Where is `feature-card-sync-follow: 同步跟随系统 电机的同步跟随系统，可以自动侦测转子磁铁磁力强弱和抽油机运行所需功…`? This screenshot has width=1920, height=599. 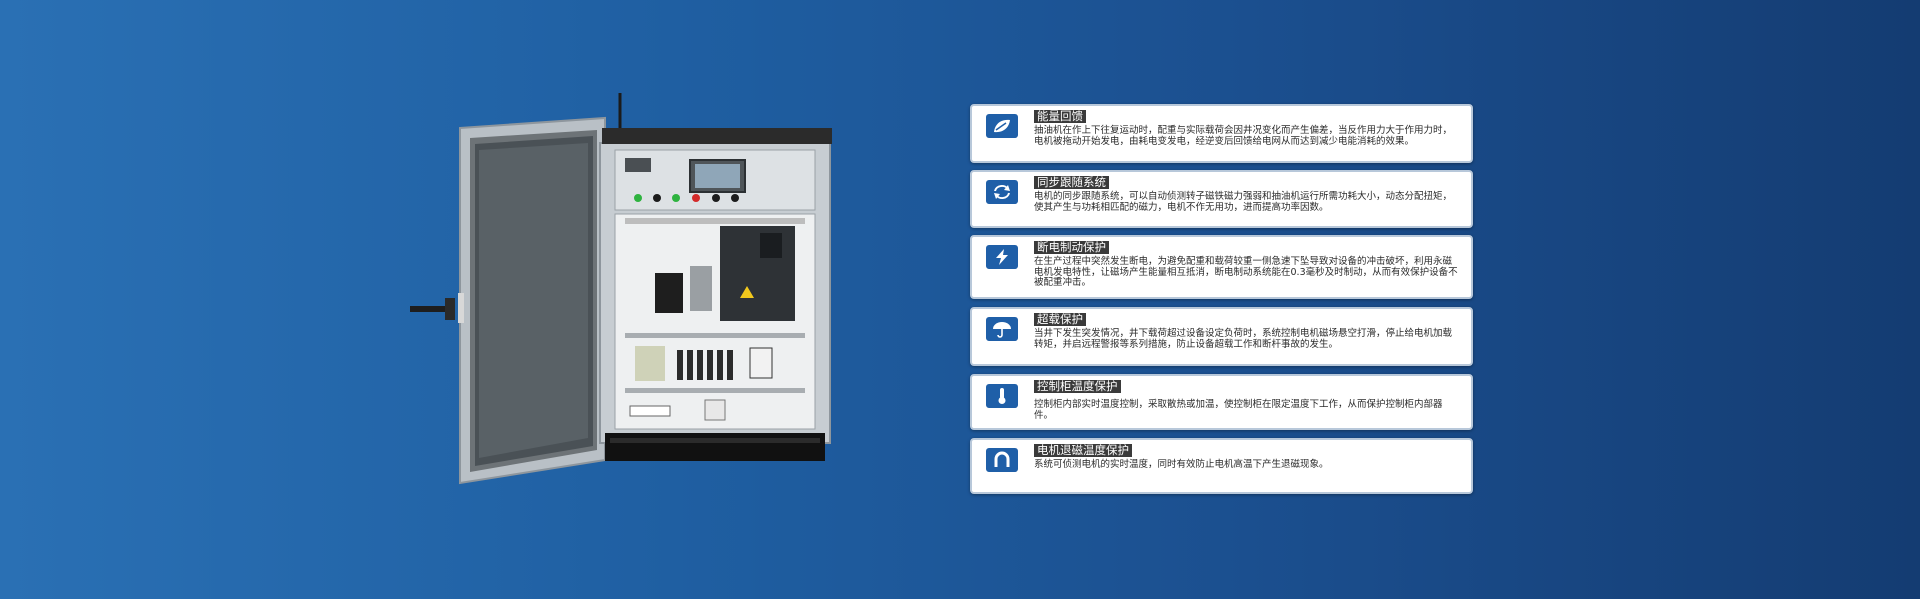
feature-card-sync-follow: 同步跟随系统 电机的同步跟随系统，可以自动侦测转子磁铁磁力强弱和抽油机运行所需功… is located at coordinates (1221, 199).